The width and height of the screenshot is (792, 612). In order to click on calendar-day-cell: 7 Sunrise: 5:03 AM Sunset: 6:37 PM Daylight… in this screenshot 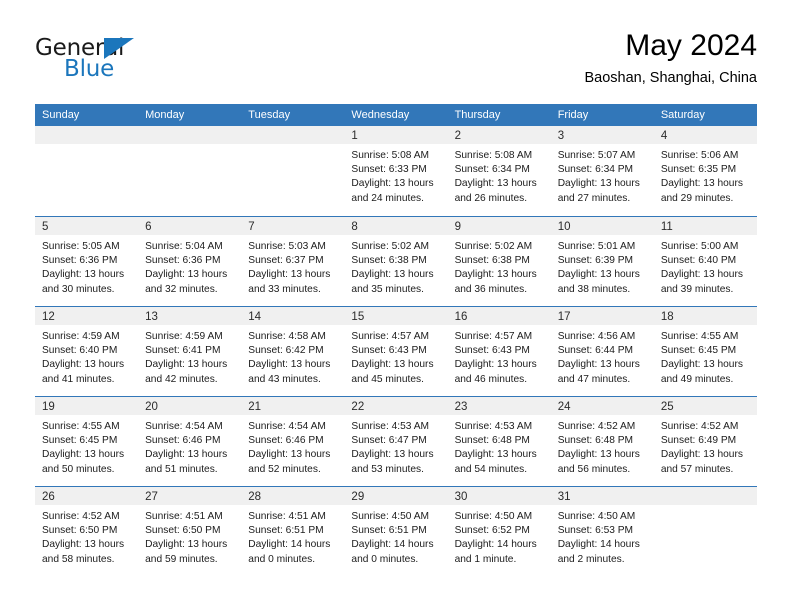, I will do `click(293, 261)`.